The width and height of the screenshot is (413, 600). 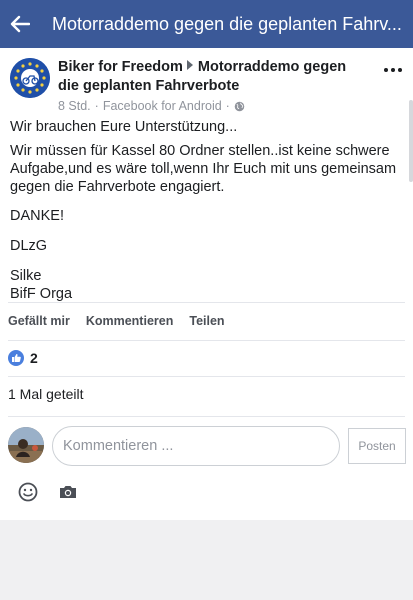 I want to click on like-button: Gefällt mir, so click(x=39, y=321).